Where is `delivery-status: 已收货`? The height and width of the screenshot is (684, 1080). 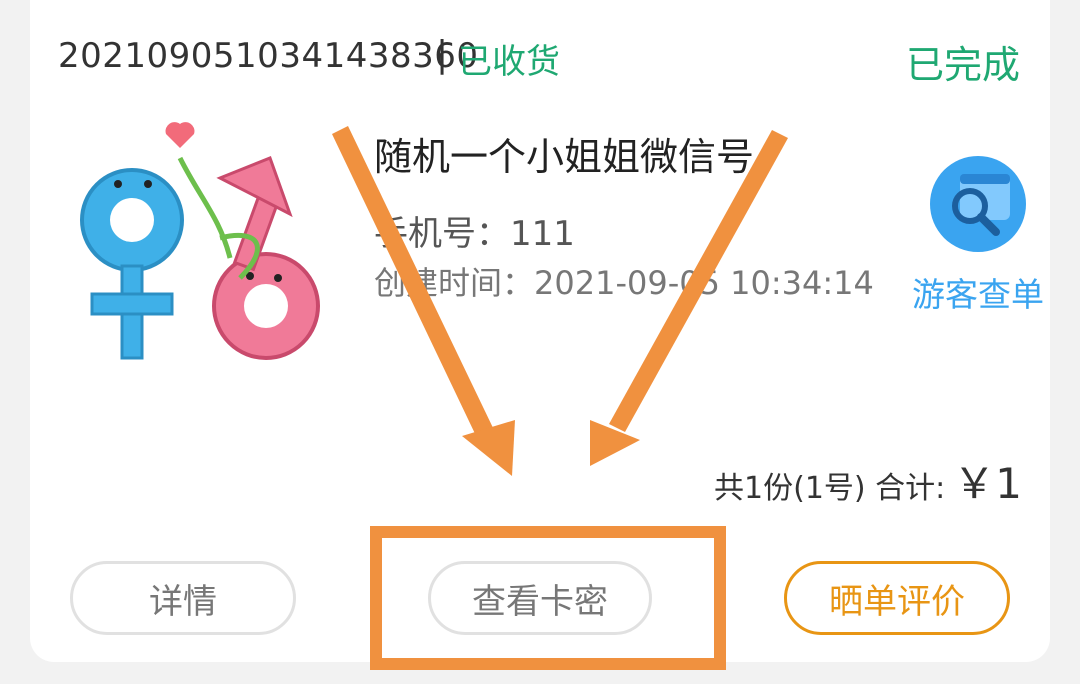 delivery-status: 已收货 is located at coordinates (509, 62).